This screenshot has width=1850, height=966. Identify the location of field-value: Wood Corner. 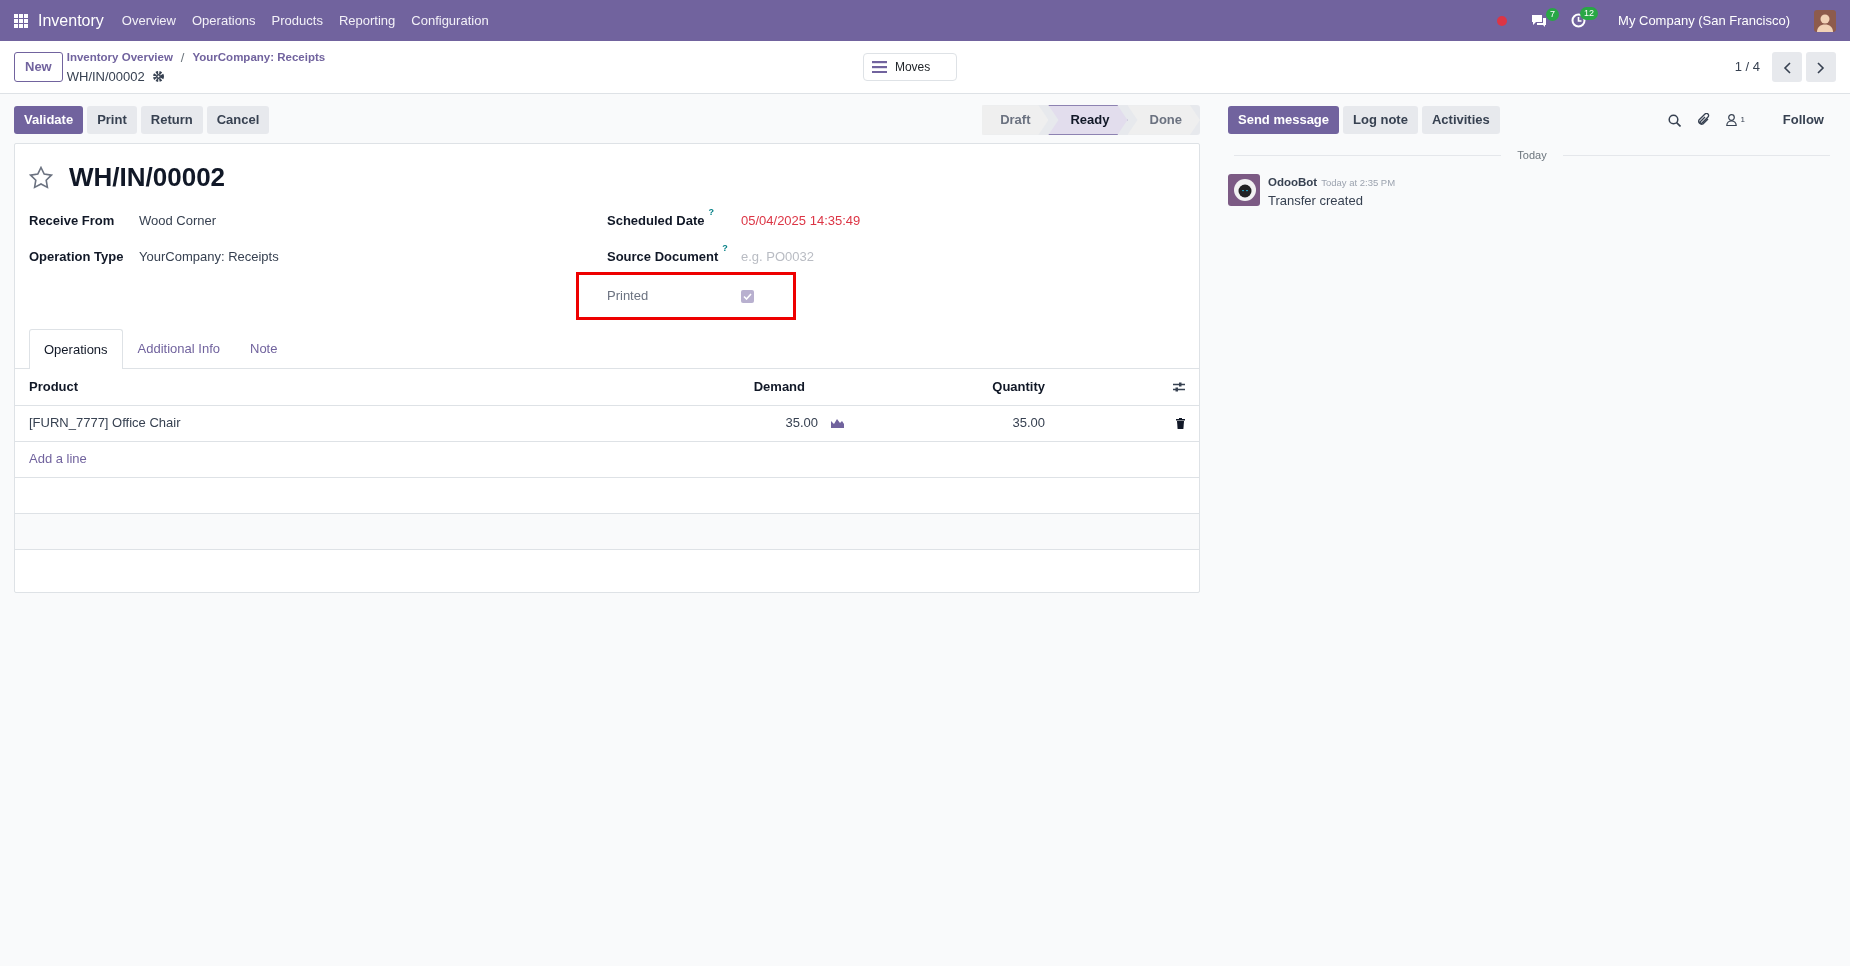
(178, 221).